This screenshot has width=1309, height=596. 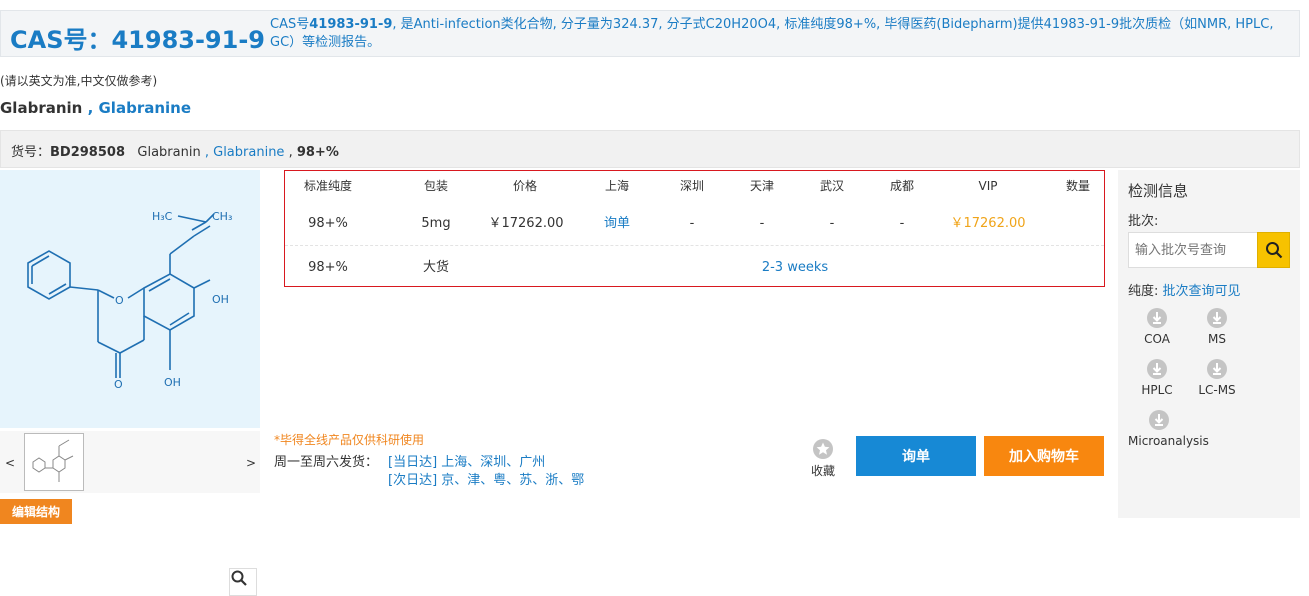 What do you see at coordinates (902, 223) in the screenshot?
I see `row-chengdu: -` at bounding box center [902, 223].